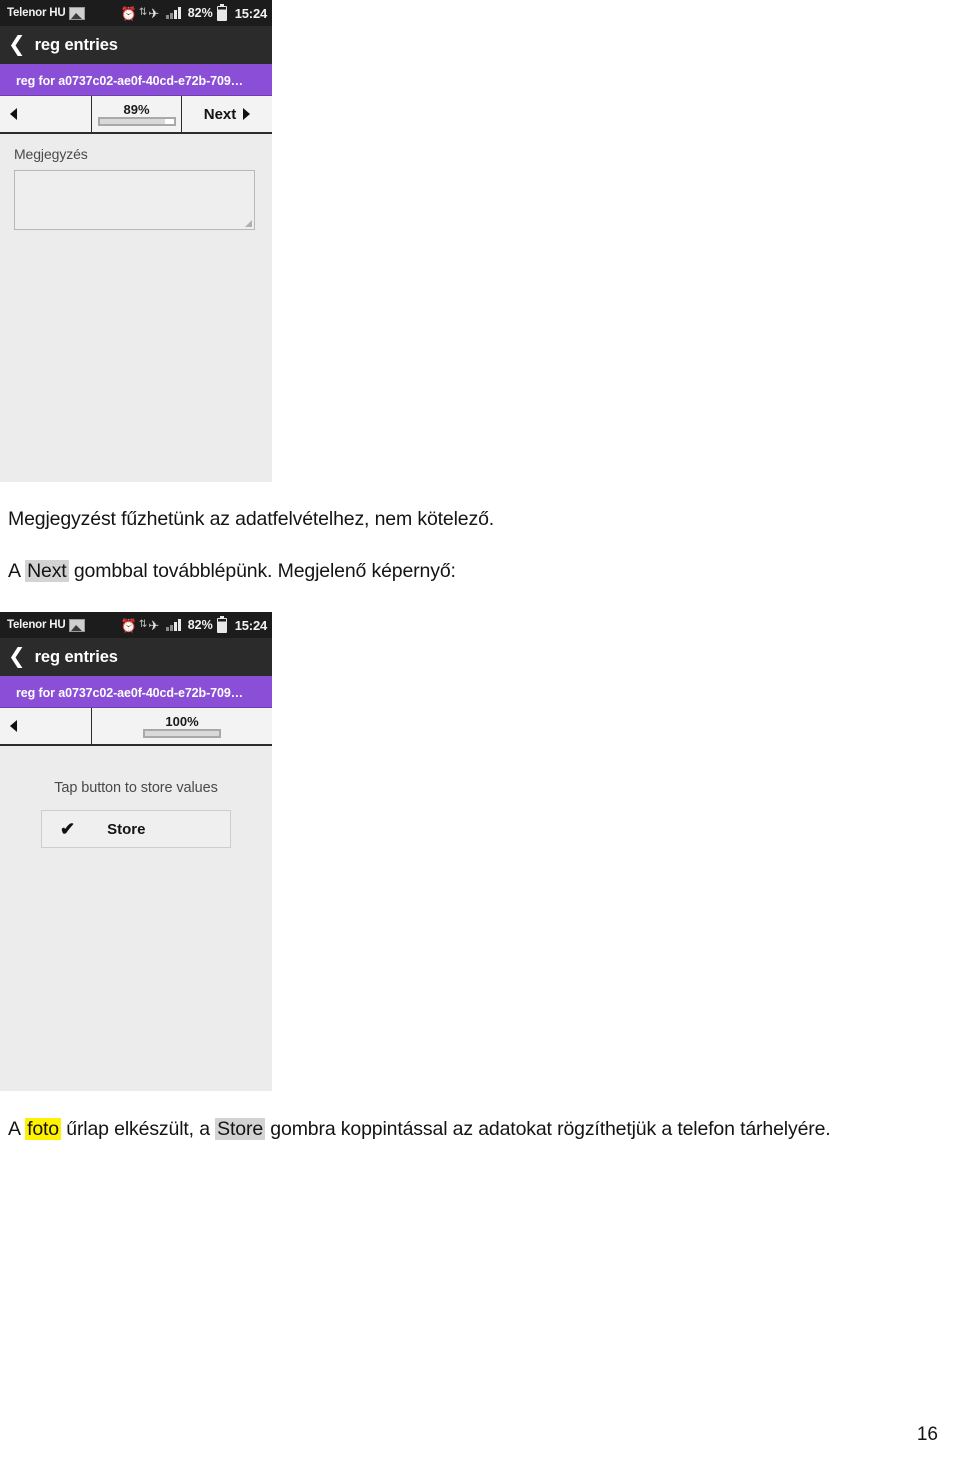 The image size is (960, 1474). I want to click on paragraph-text-part: űrlap elkészült, a, so click(138, 1129).